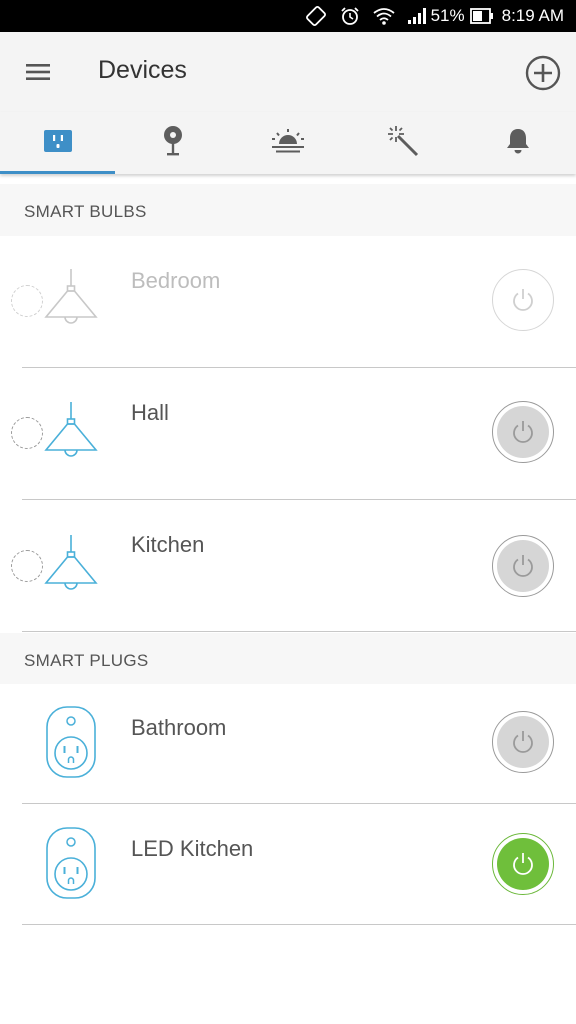 This screenshot has width=576, height=1024. I want to click on tab-notifications, so click(518, 143).